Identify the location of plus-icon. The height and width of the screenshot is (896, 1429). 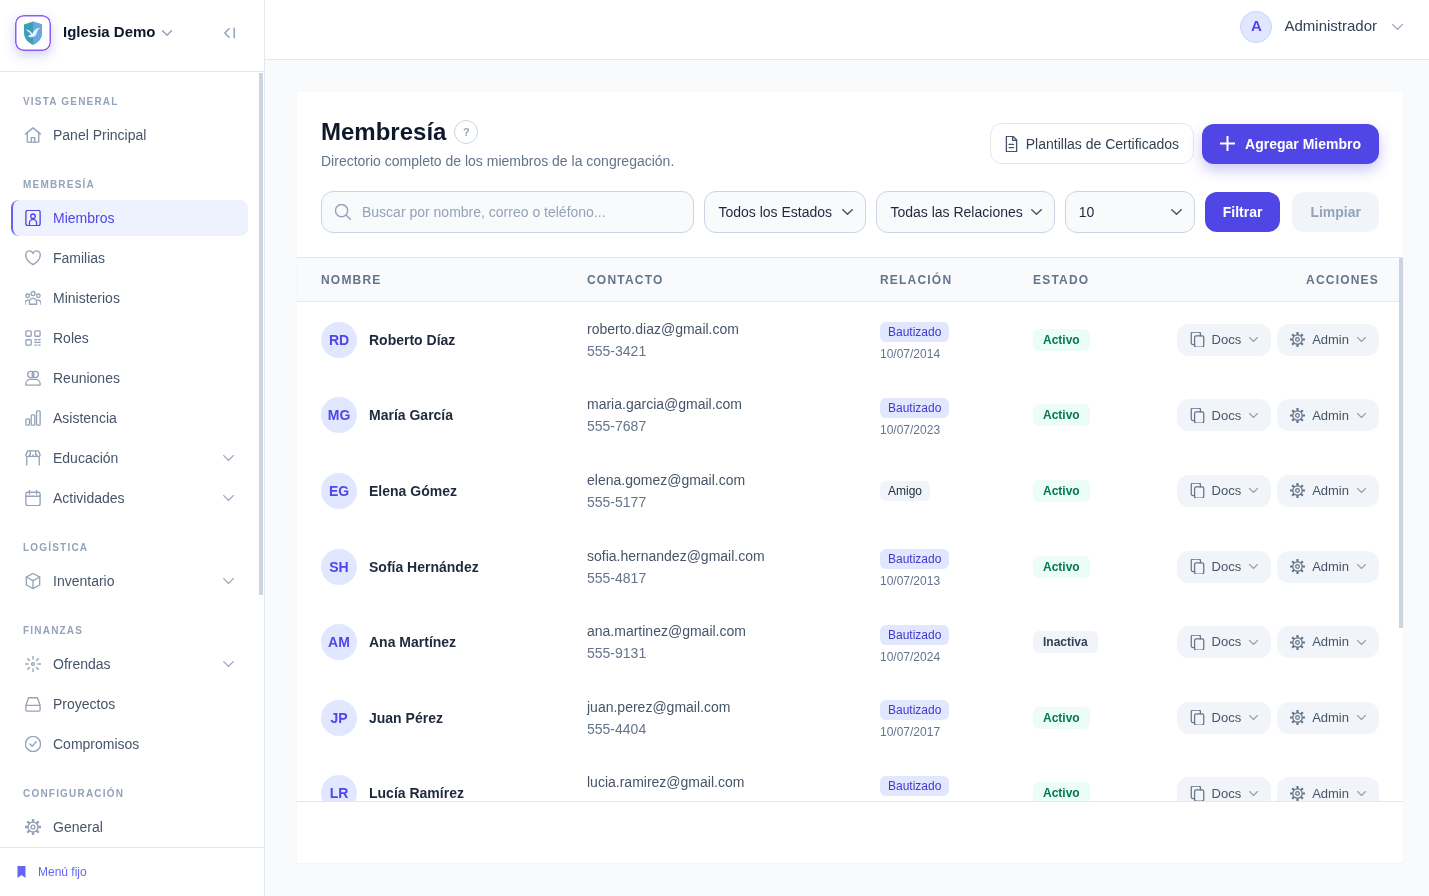
(1228, 143).